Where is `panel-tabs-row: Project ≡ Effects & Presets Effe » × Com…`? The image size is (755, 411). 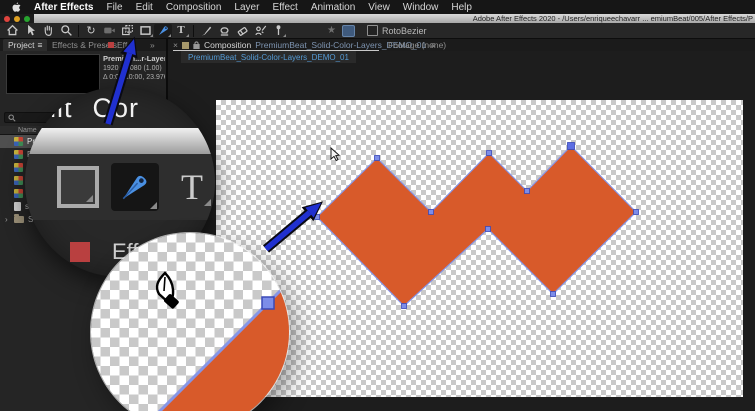
panel-tabs-row: Project ≡ Effects & Presets Effe » × Com… is located at coordinates (377, 45).